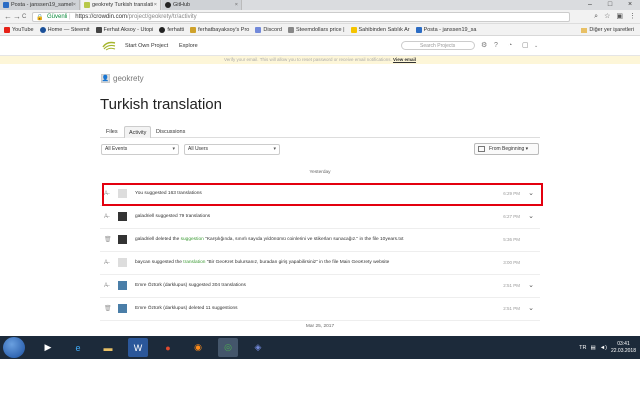  I want to click on star-icon: ☆, so click(607, 17).